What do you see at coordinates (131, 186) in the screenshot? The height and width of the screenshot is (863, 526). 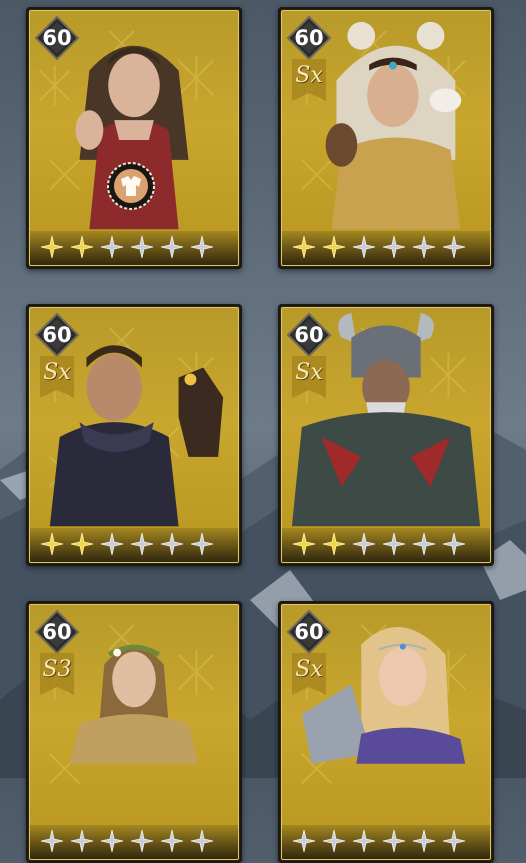 I see `armor-skill-icon` at bounding box center [131, 186].